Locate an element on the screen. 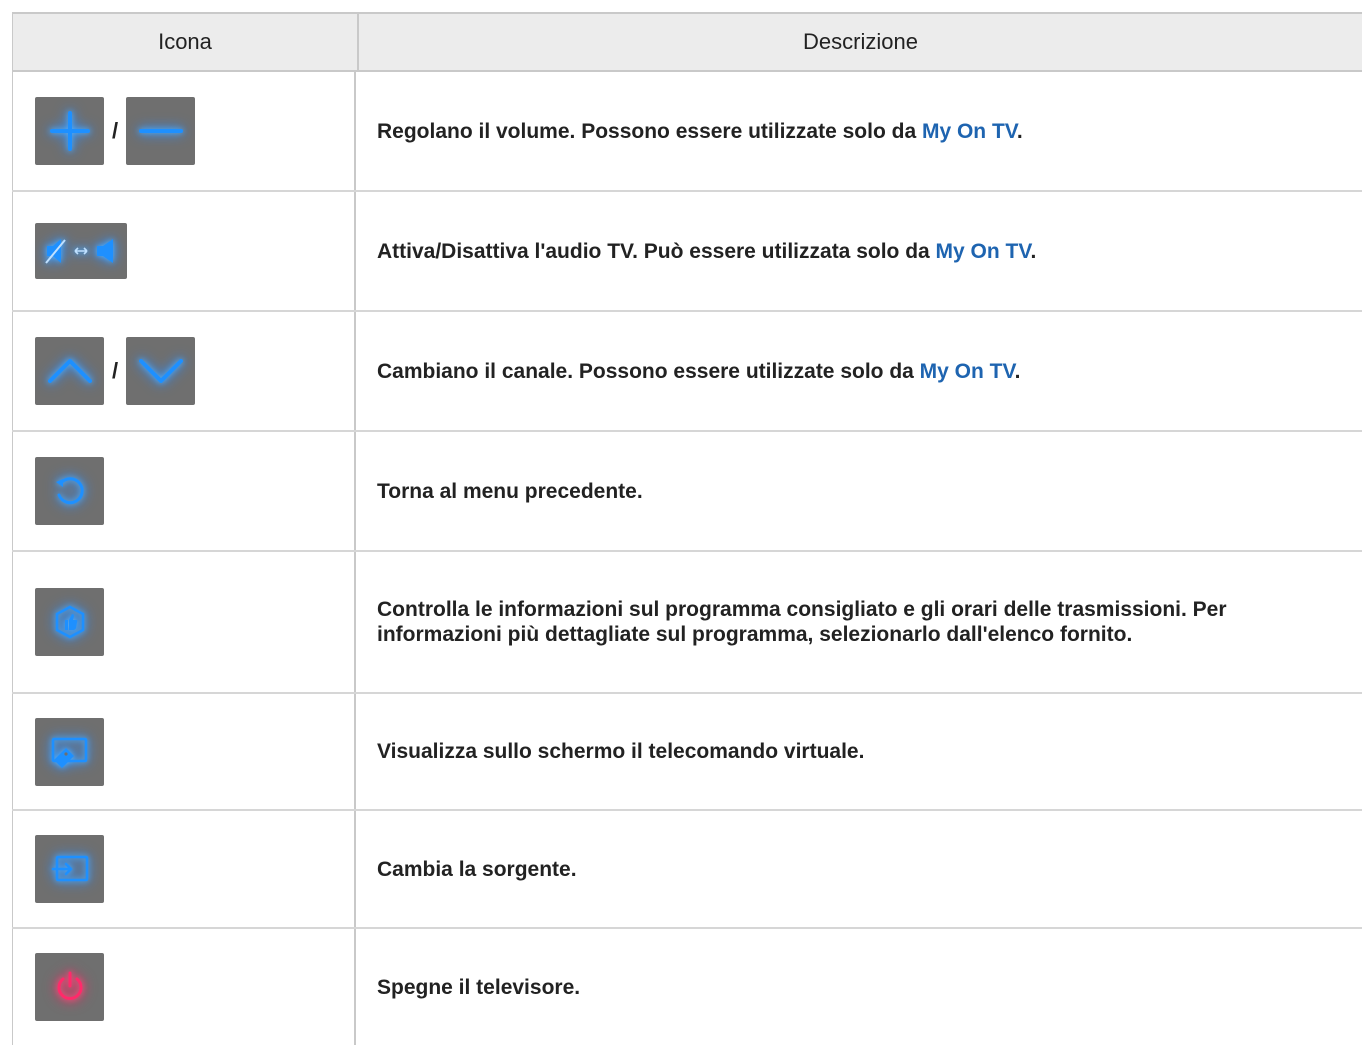 The image size is (1362, 1045). plus-icon is located at coordinates (69, 131).